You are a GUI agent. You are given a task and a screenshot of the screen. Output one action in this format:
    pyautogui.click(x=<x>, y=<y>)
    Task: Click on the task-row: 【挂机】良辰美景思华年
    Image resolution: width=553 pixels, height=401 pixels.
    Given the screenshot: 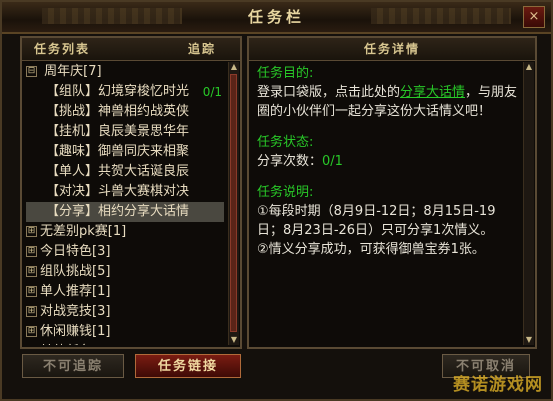 What is the action you would take?
    pyautogui.click(x=125, y=132)
    